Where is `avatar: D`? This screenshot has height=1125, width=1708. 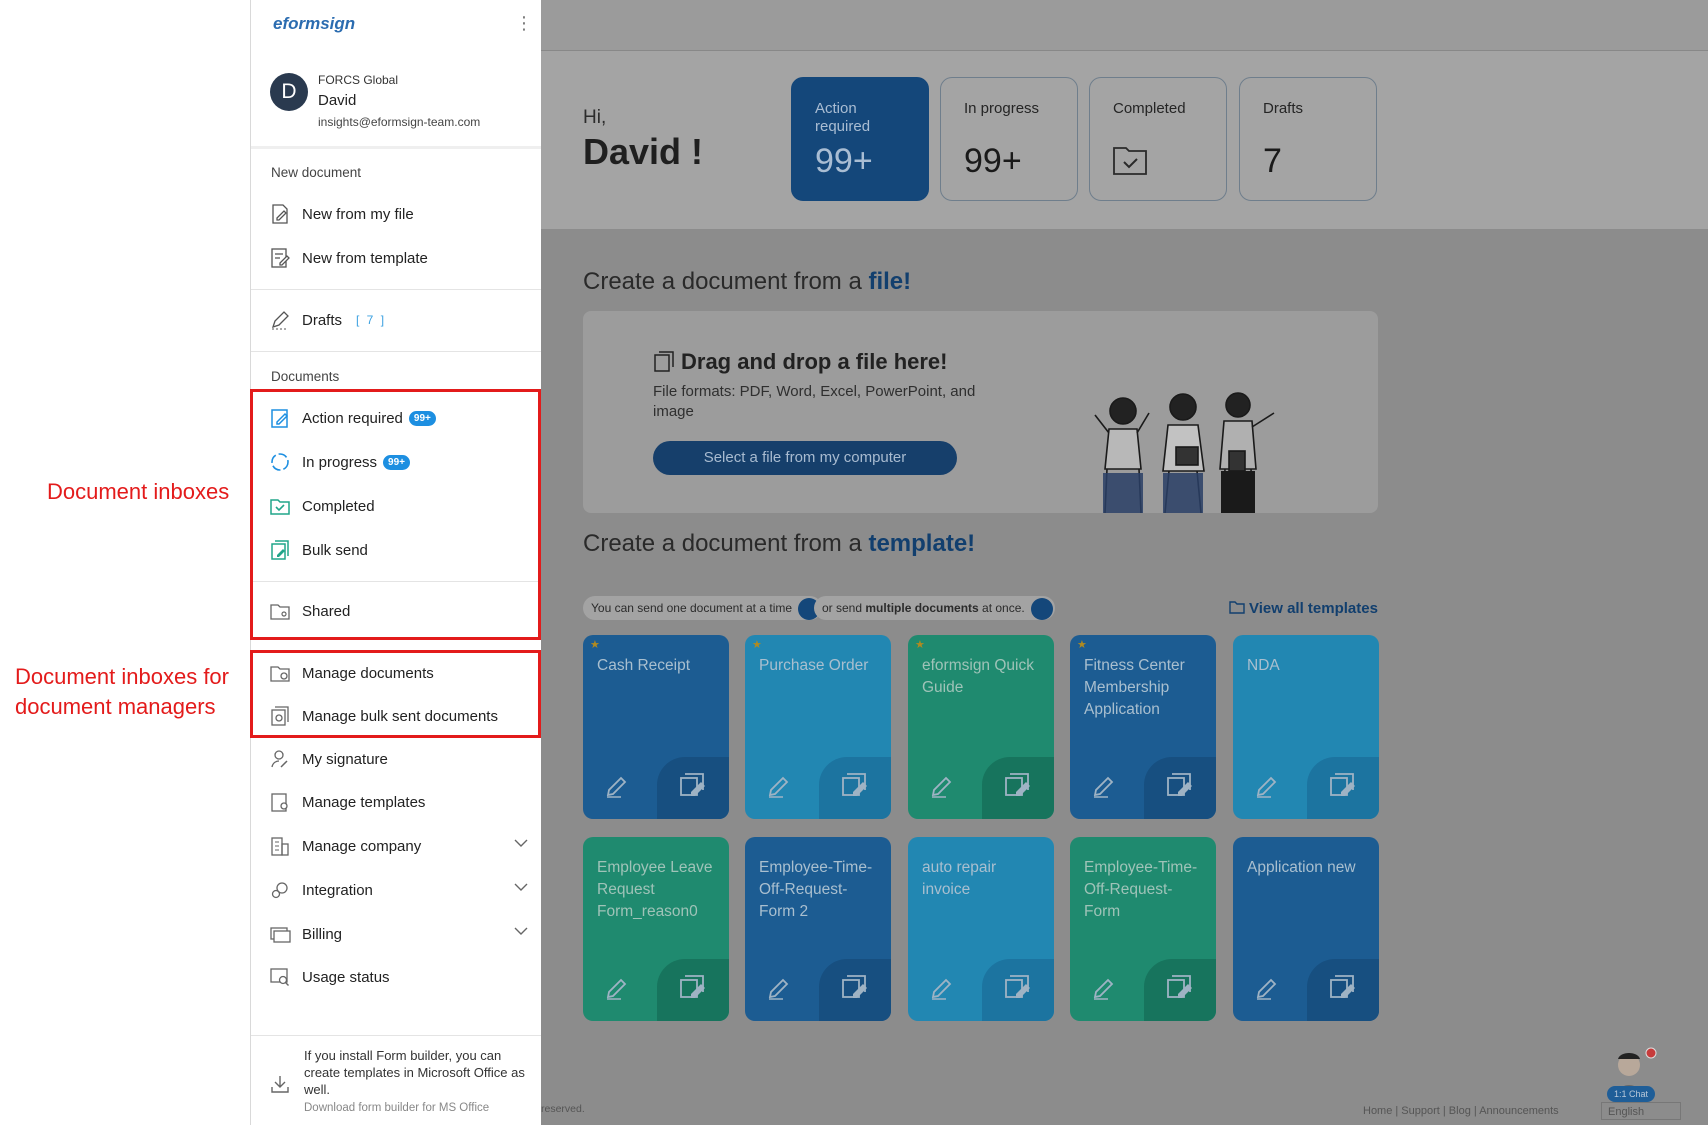 avatar: D is located at coordinates (289, 92).